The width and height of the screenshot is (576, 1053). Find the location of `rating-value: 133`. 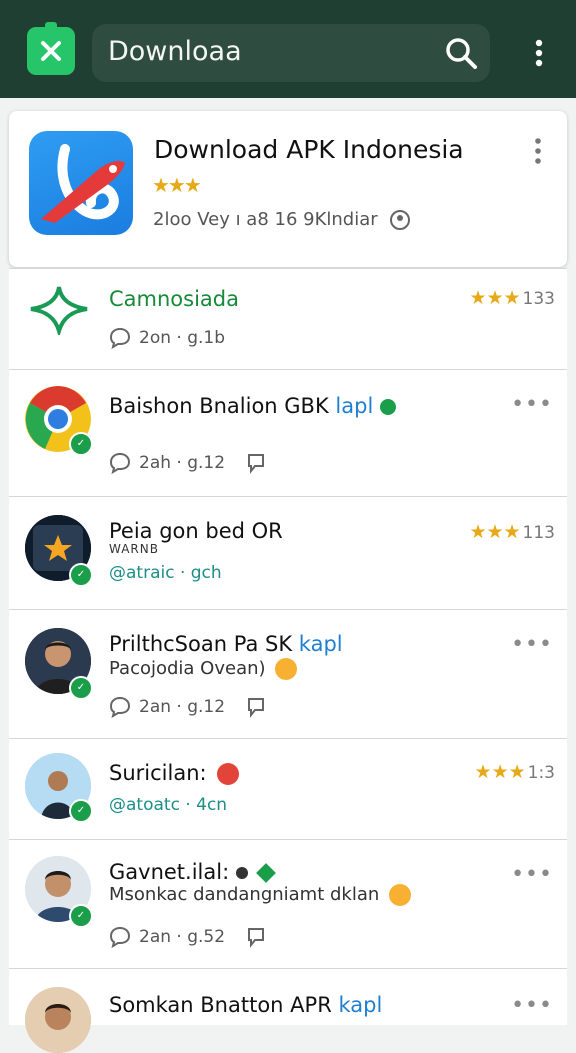

rating-value: 133 is located at coordinates (538, 299).